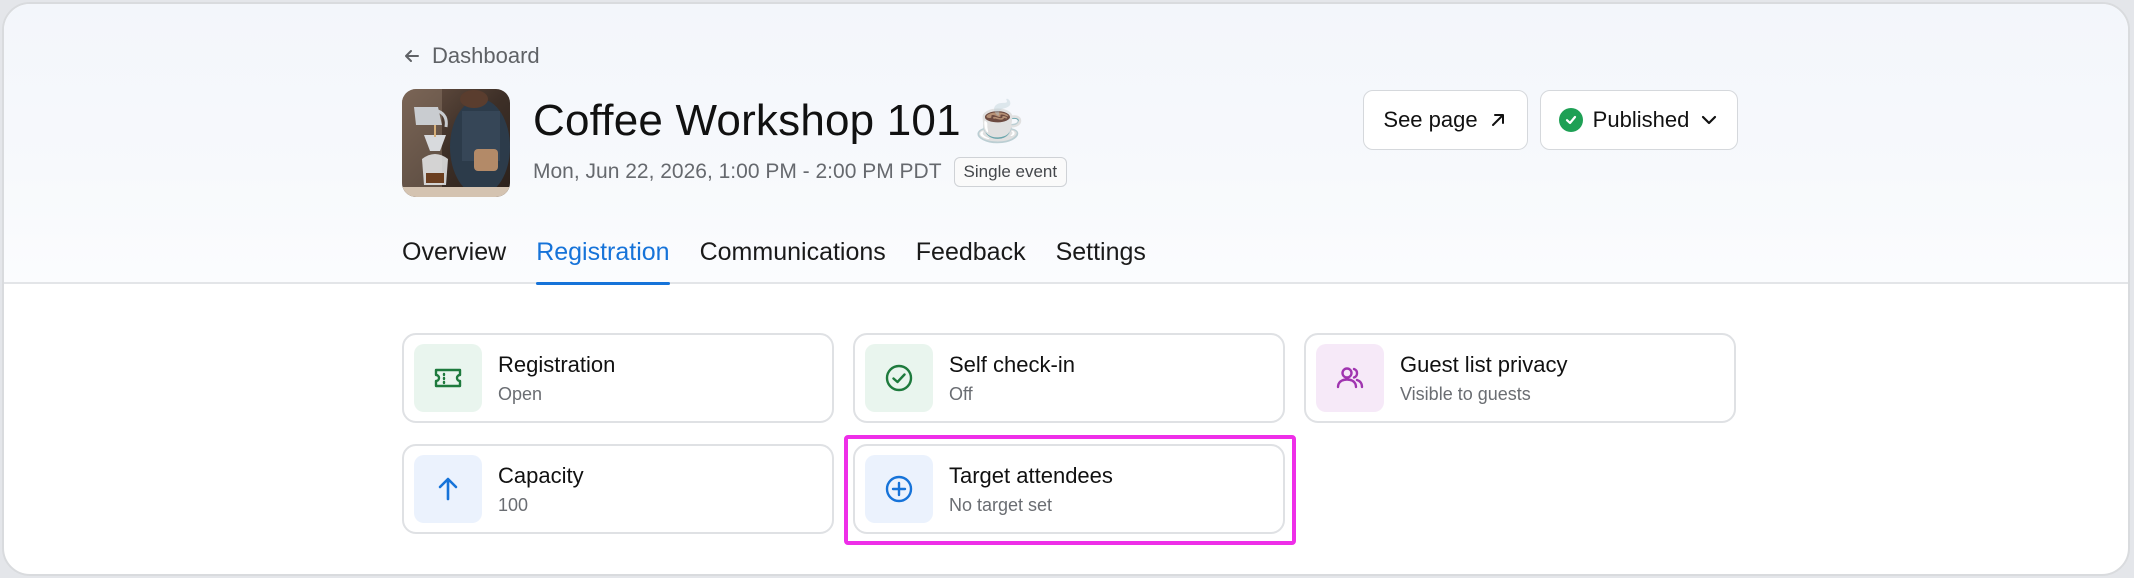 The image size is (2134, 578). I want to click on check-circle-icon, so click(1570, 120).